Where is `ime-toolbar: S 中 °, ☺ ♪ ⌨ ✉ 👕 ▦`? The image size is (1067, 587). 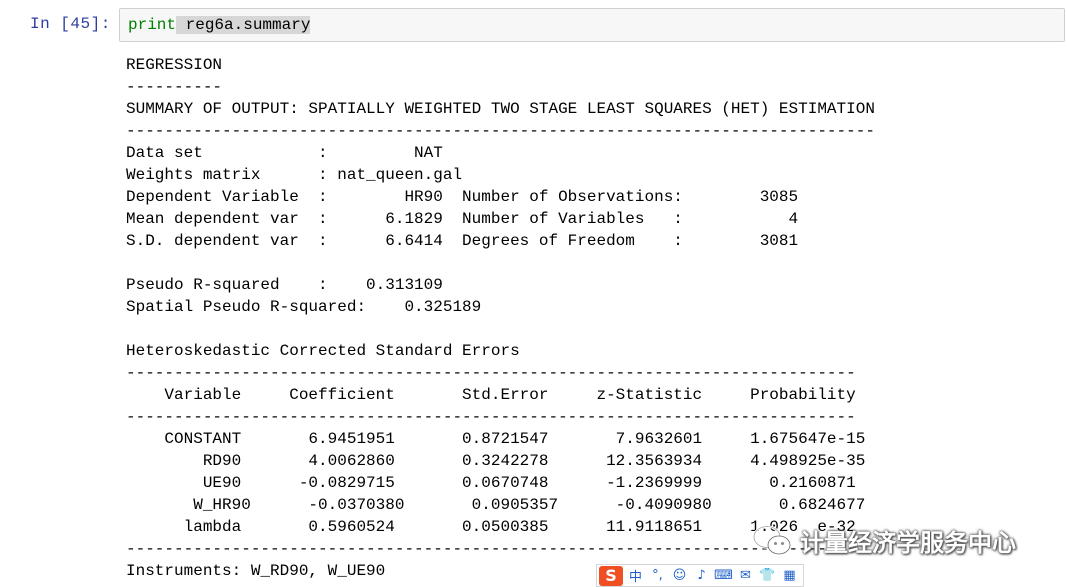 ime-toolbar: S 中 °, ☺ ♪ ⌨ ✉ 👕 ▦ is located at coordinates (700, 575).